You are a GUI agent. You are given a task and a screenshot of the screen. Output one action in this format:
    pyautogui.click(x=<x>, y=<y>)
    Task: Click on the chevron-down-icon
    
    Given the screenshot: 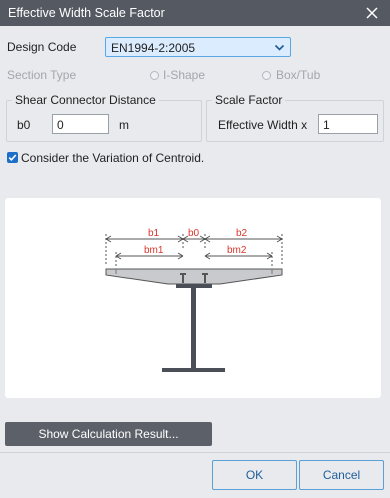 What is the action you would take?
    pyautogui.click(x=279, y=47)
    